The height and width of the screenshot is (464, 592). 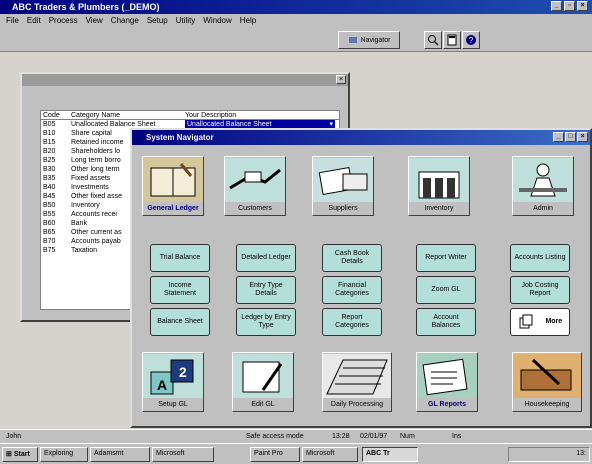 I want to click on more-button: More, so click(x=540, y=322).